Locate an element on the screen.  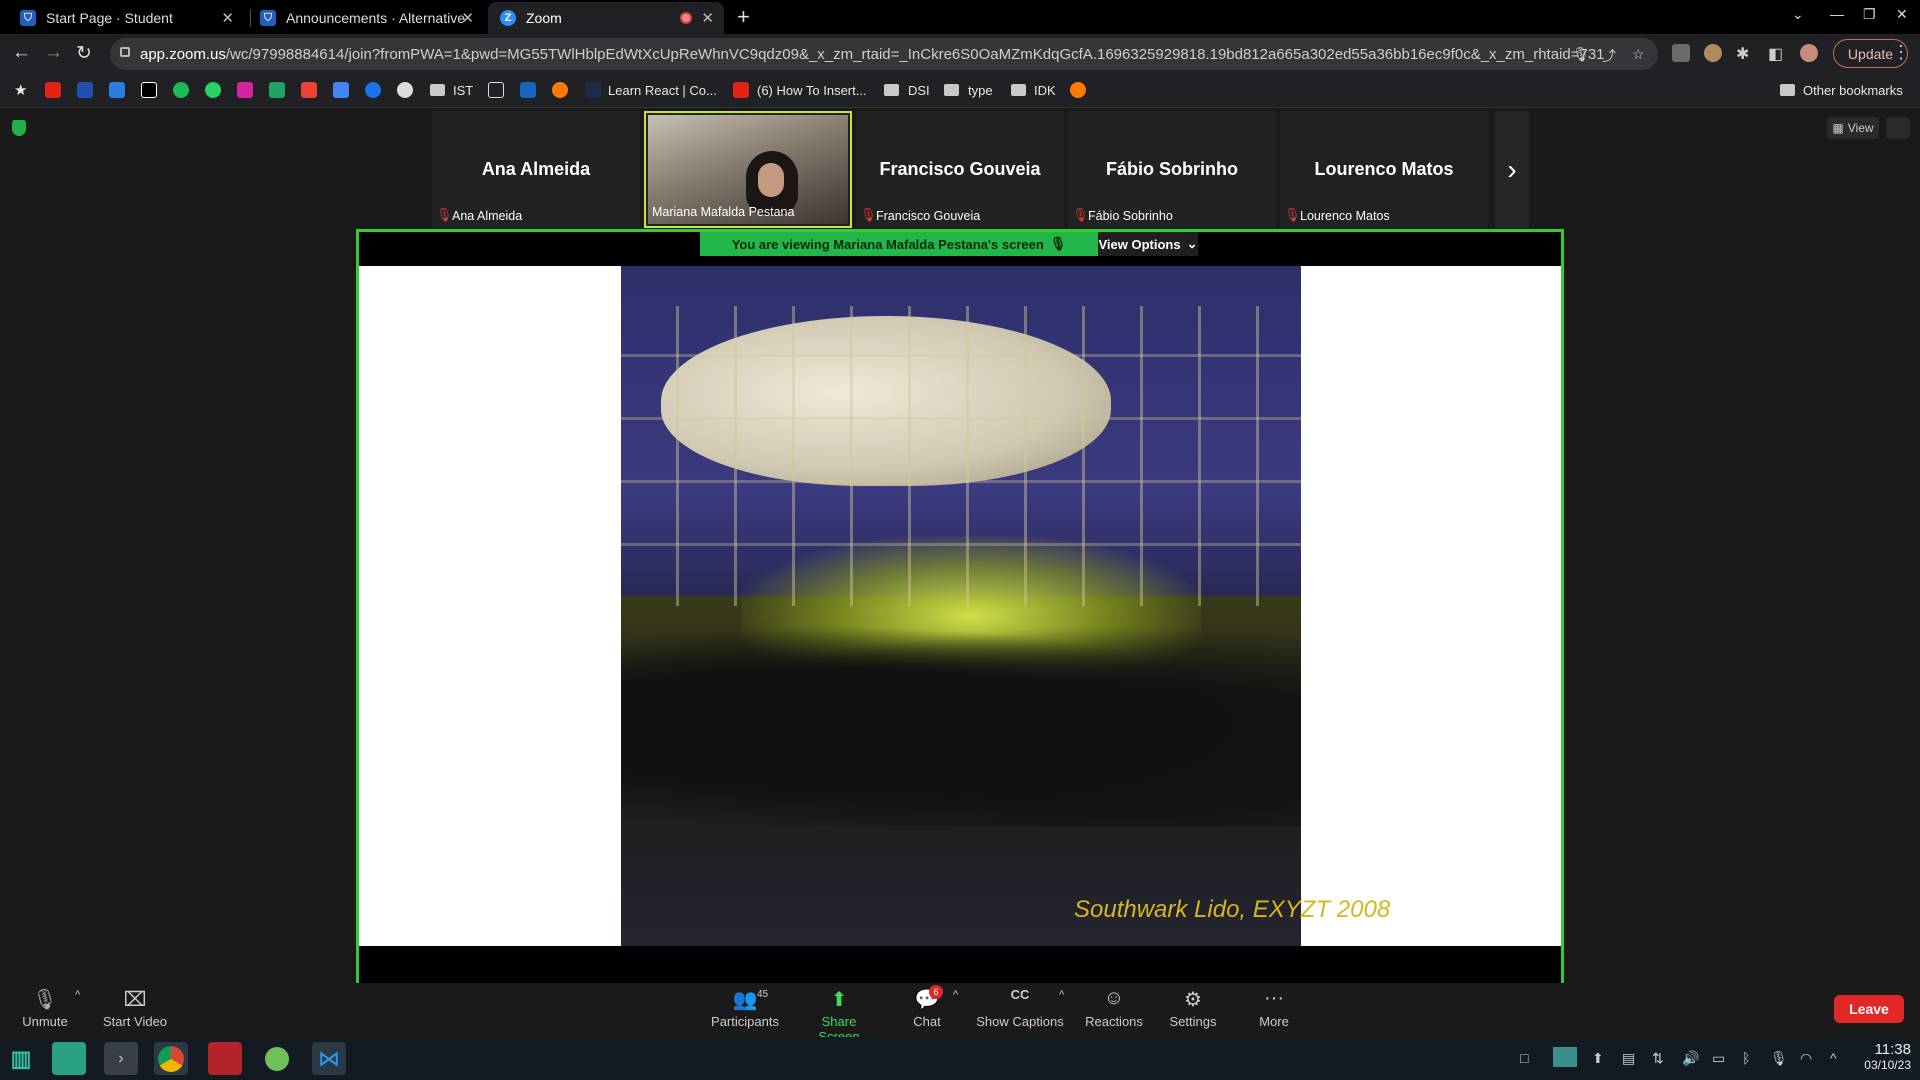
spotify-icon is located at coordinates (181, 90).